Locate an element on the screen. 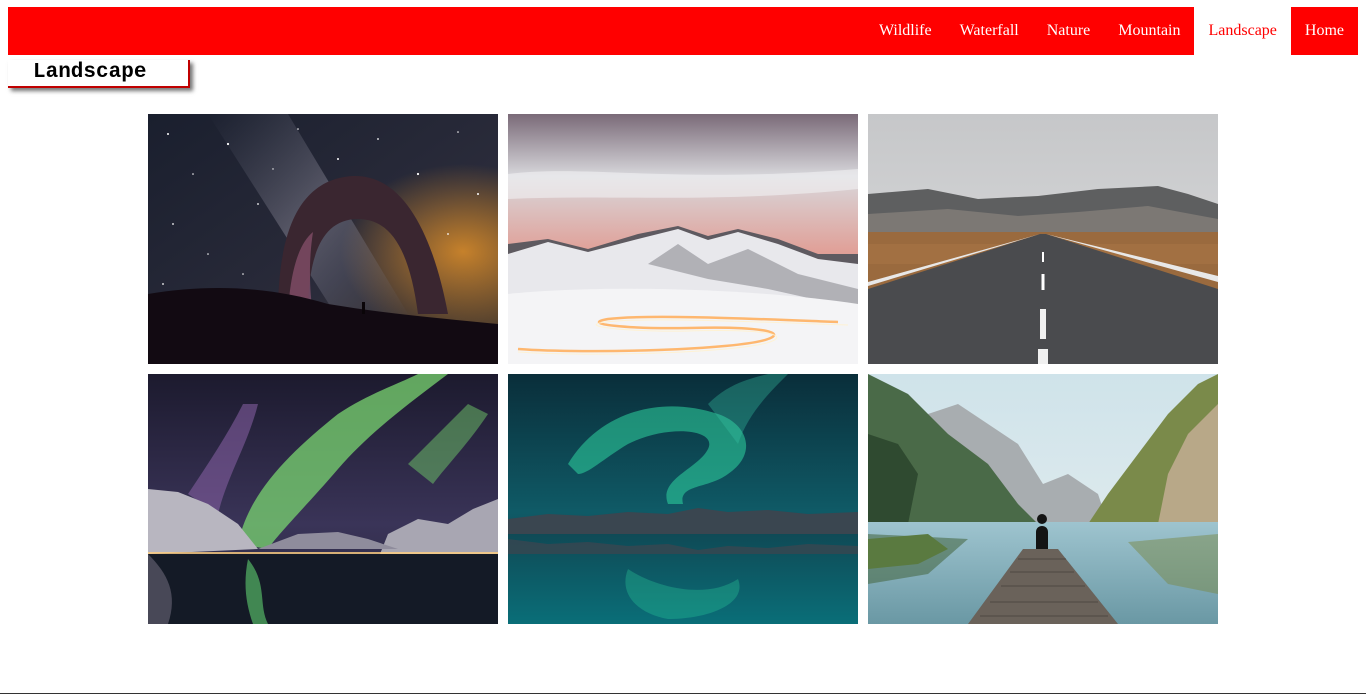  aurora-over-fjord-photo is located at coordinates (323, 499).